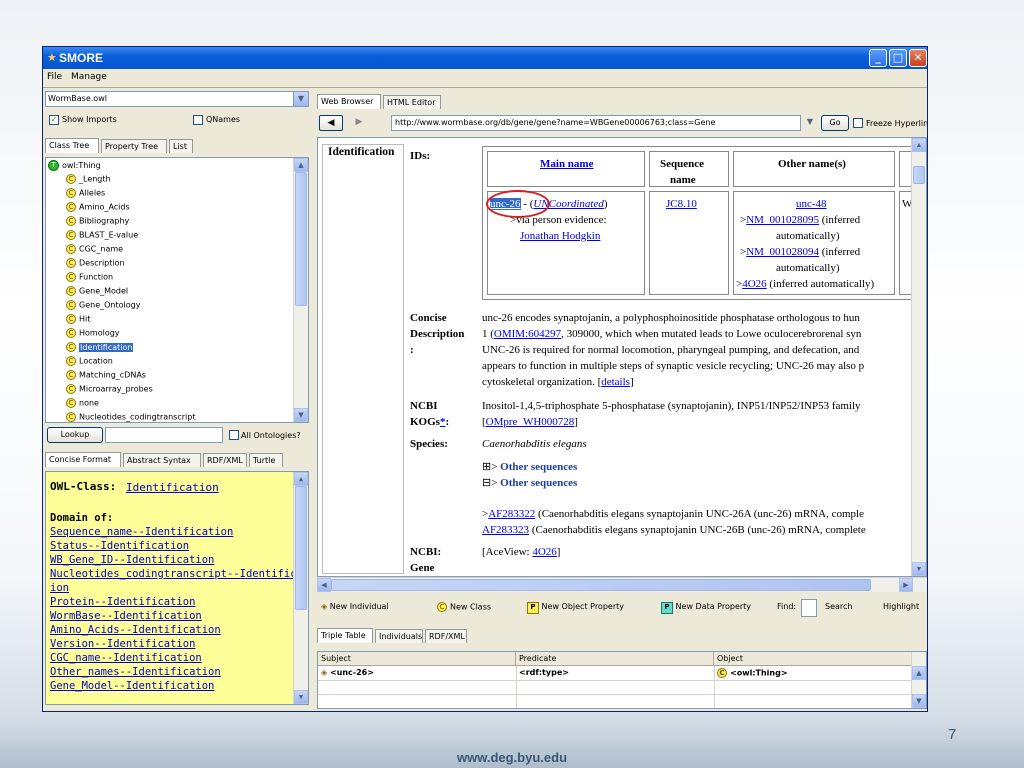 This screenshot has width=1024, height=768. I want to click on expand-icon: ⊞>, so click(491, 467).